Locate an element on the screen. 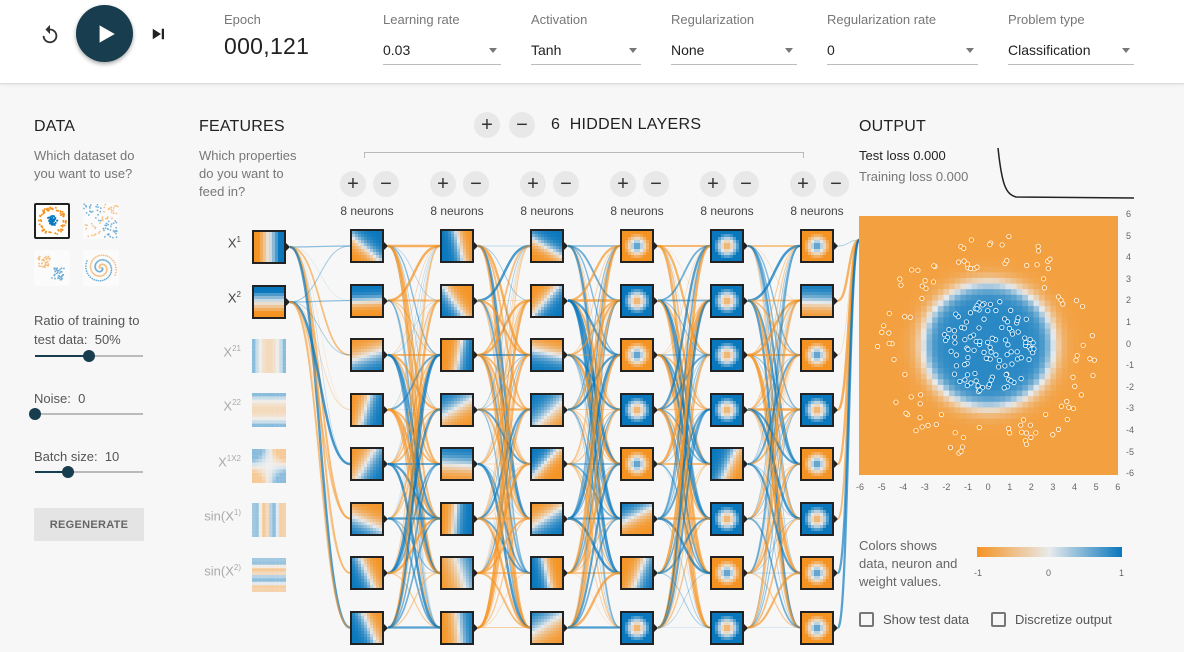 The width and height of the screenshot is (1184, 652). neuron-heatmap is located at coordinates (367, 355).